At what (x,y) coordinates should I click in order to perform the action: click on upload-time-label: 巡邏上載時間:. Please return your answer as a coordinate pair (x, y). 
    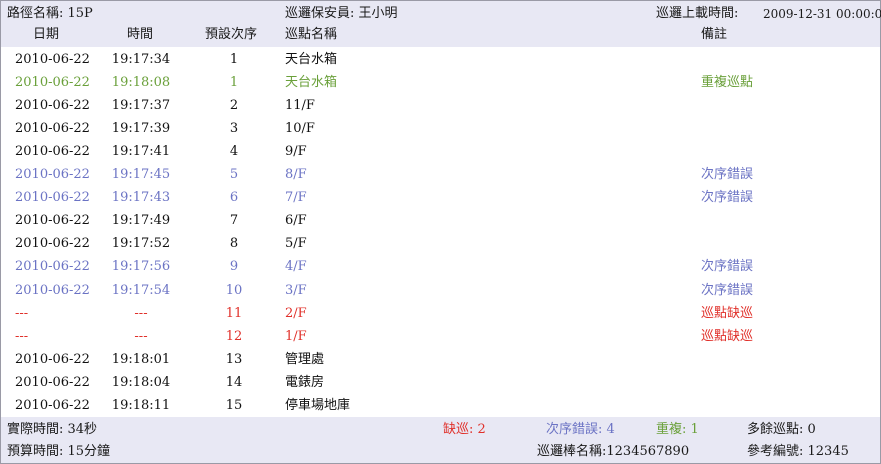
    Looking at the image, I should click on (697, 13).